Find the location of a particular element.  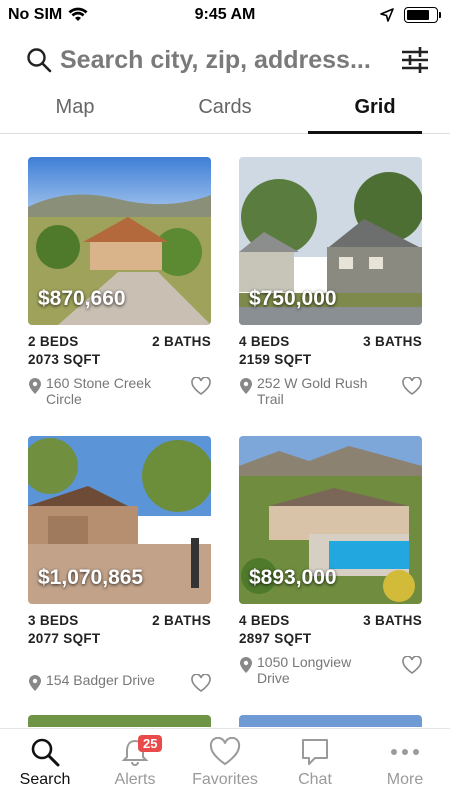

nav-chat: Chat is located at coordinates (315, 764).